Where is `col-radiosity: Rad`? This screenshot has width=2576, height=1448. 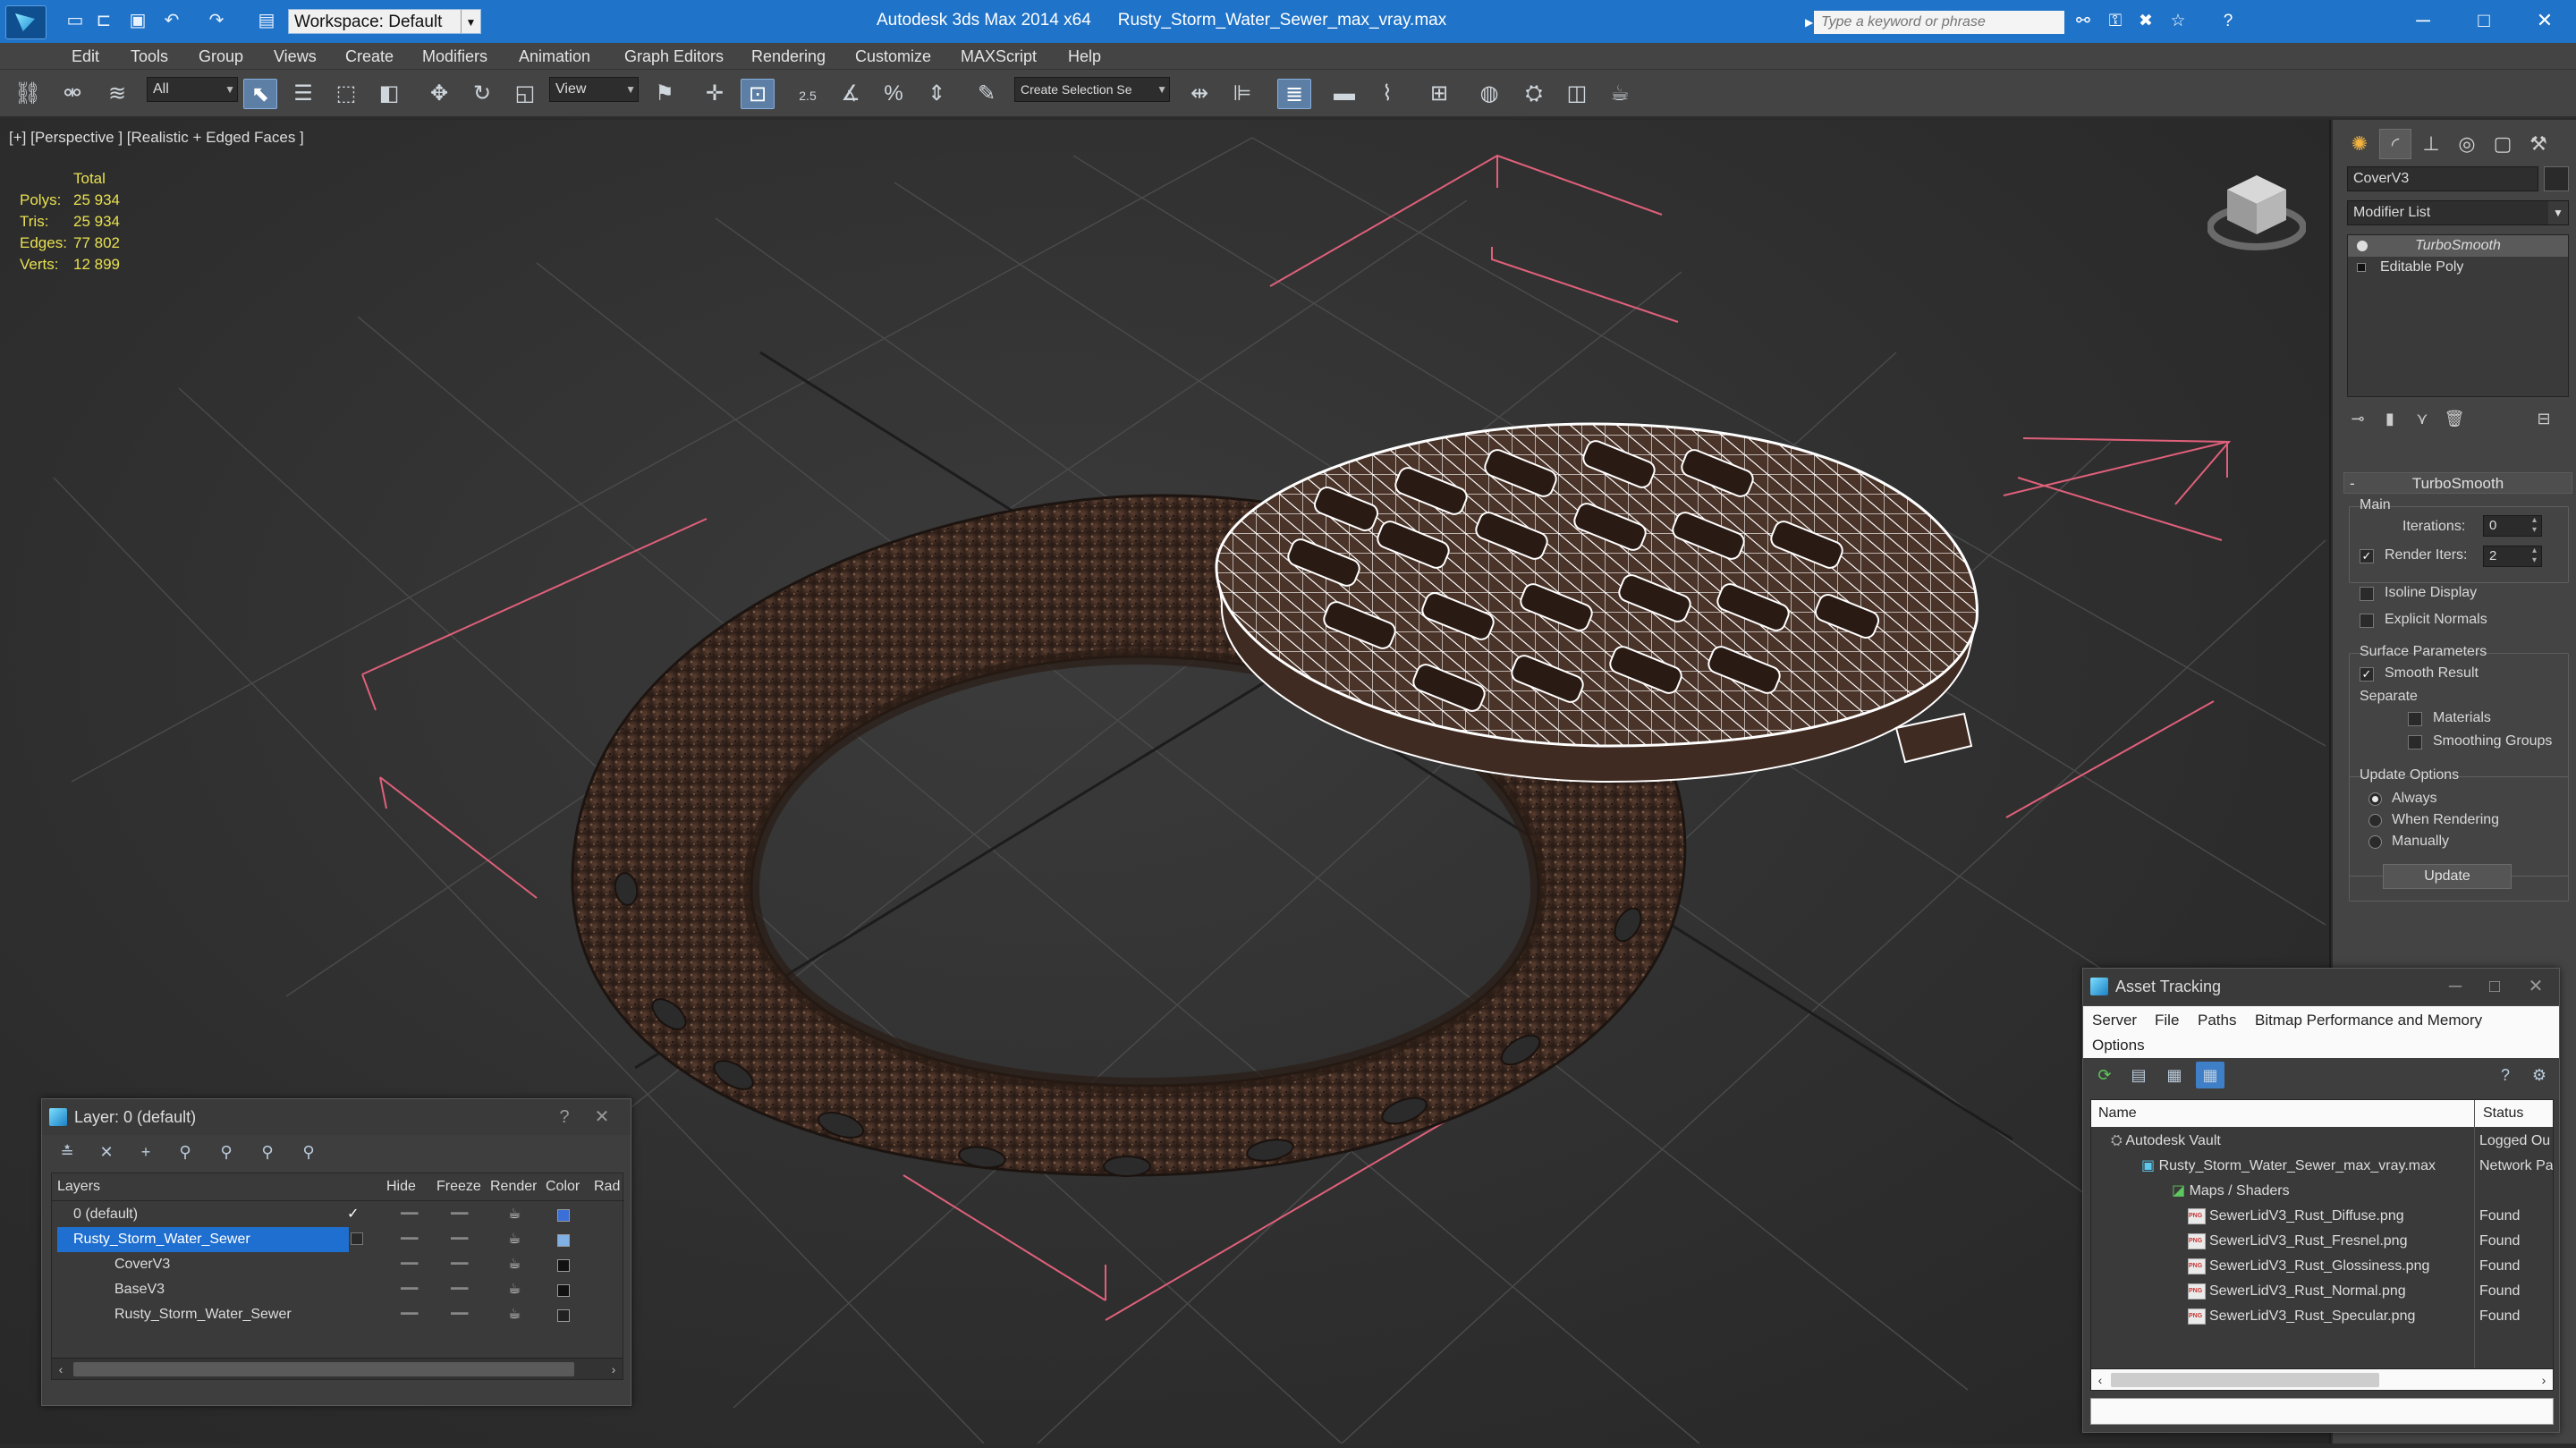
col-radiosity: Rad is located at coordinates (607, 1186).